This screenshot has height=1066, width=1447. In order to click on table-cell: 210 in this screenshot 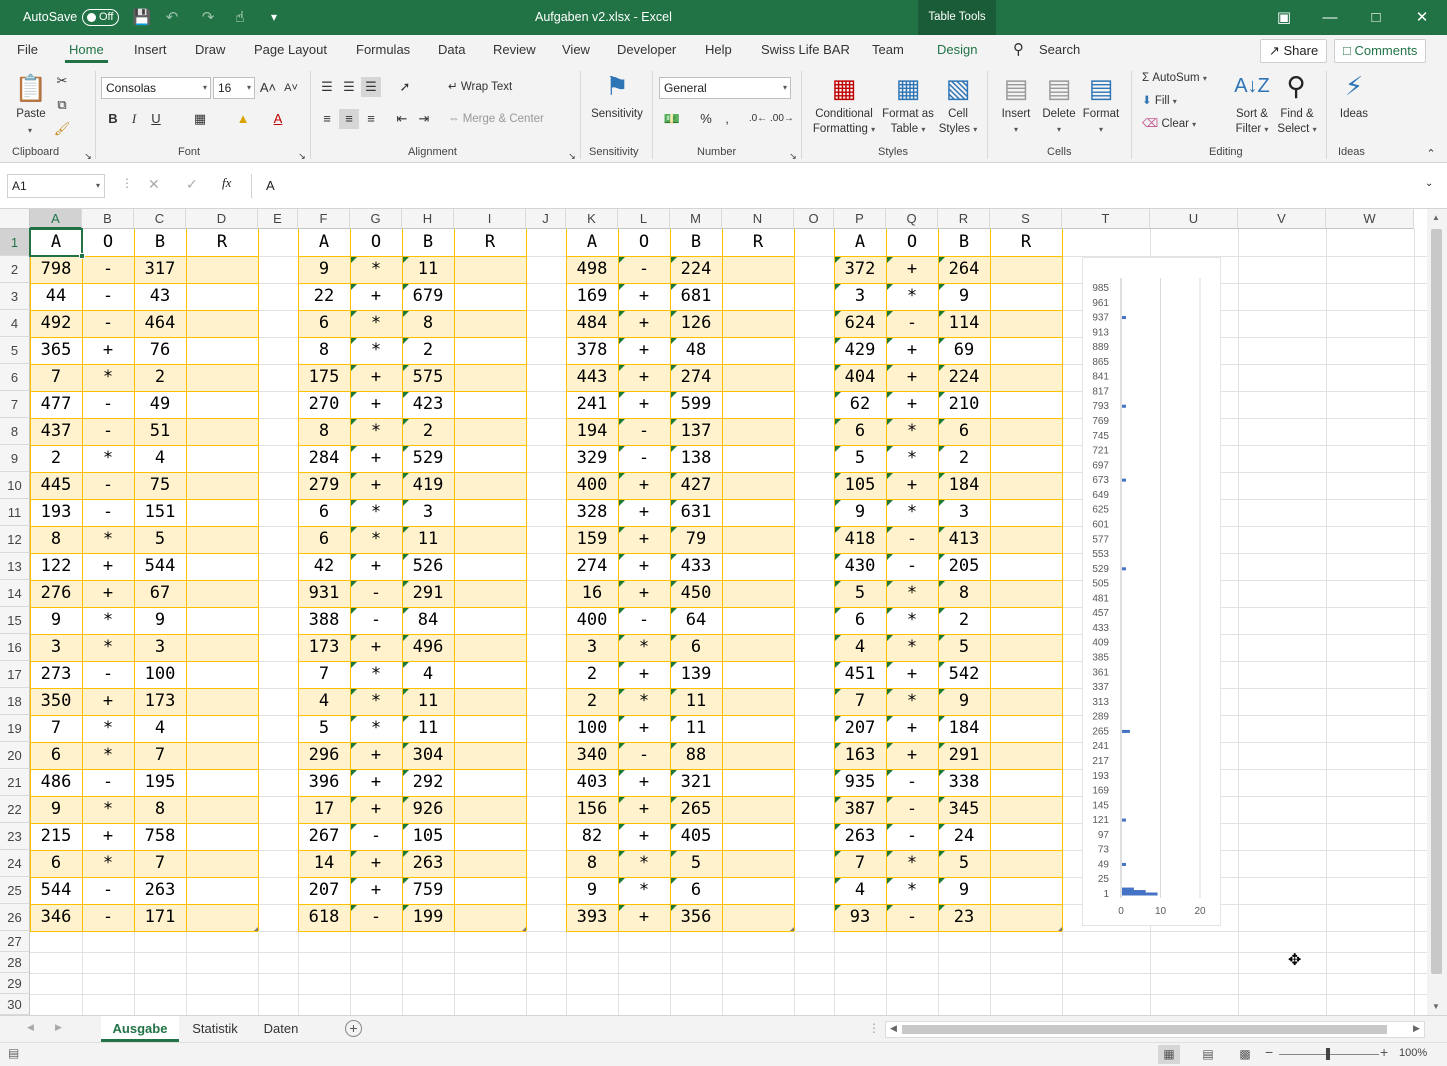, I will do `click(964, 404)`.